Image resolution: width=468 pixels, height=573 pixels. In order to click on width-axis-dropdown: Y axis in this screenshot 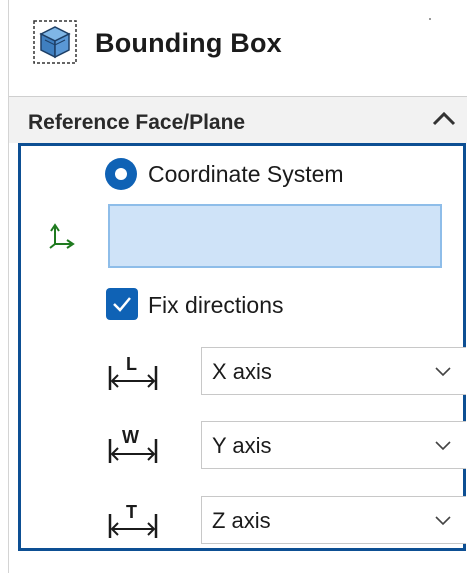, I will do `click(333, 445)`.